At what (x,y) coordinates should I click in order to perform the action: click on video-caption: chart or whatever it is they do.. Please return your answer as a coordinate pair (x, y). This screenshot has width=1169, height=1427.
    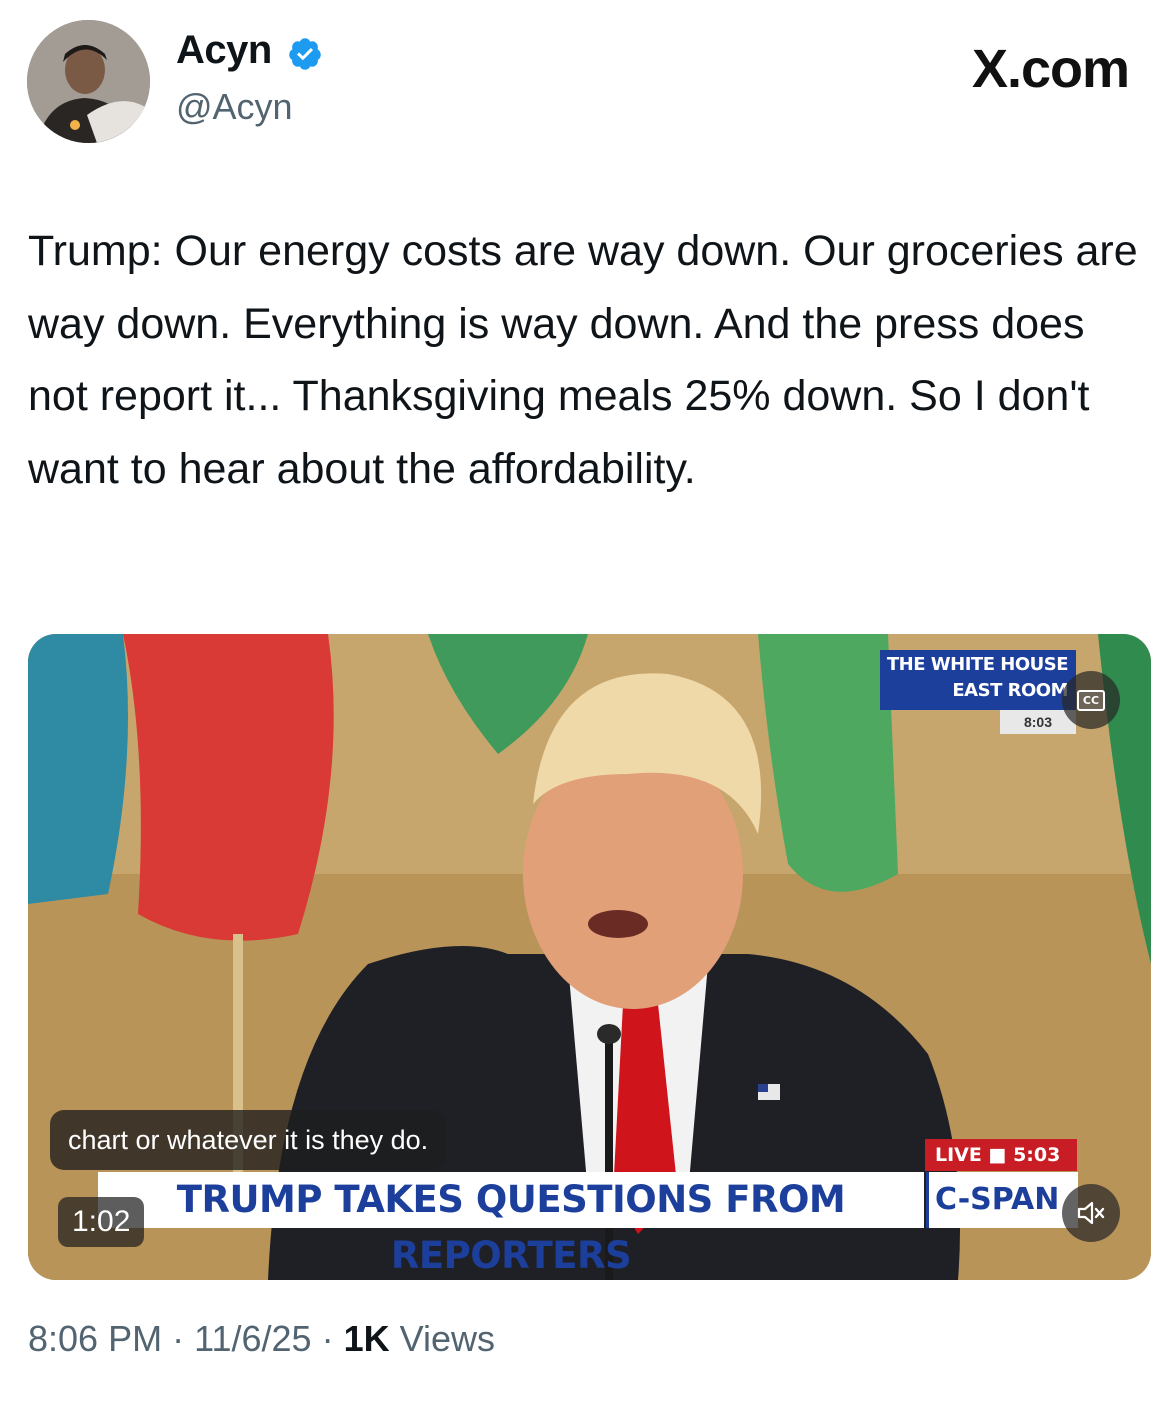
    Looking at the image, I should click on (248, 1140).